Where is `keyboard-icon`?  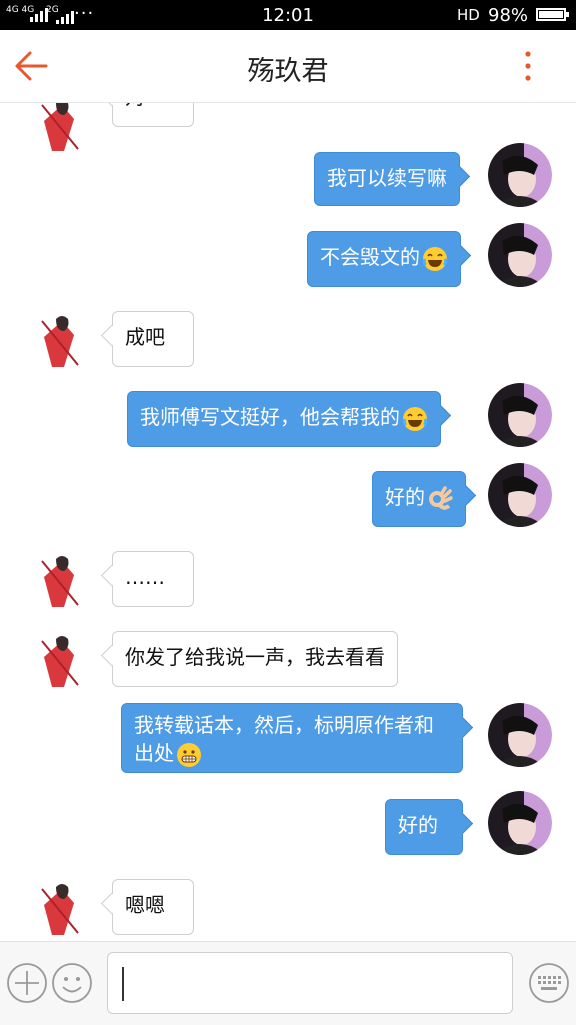 keyboard-icon is located at coordinates (549, 983).